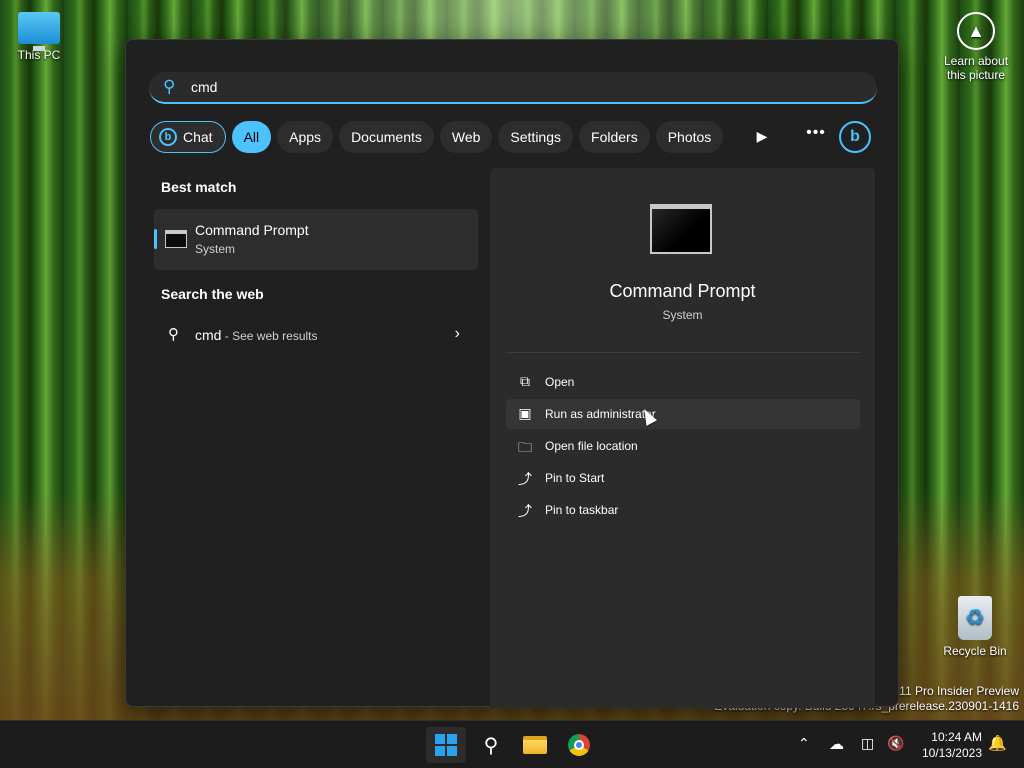 This screenshot has width=1024, height=768. Describe the element at coordinates (212, 294) in the screenshot. I see `search-web-heading: Search the web` at that location.